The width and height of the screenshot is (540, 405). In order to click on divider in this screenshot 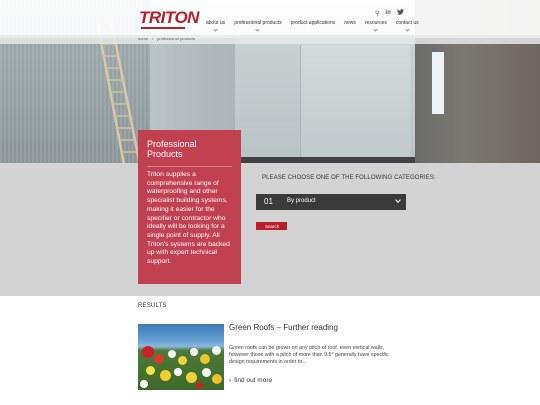, I will do `click(189, 166)`.